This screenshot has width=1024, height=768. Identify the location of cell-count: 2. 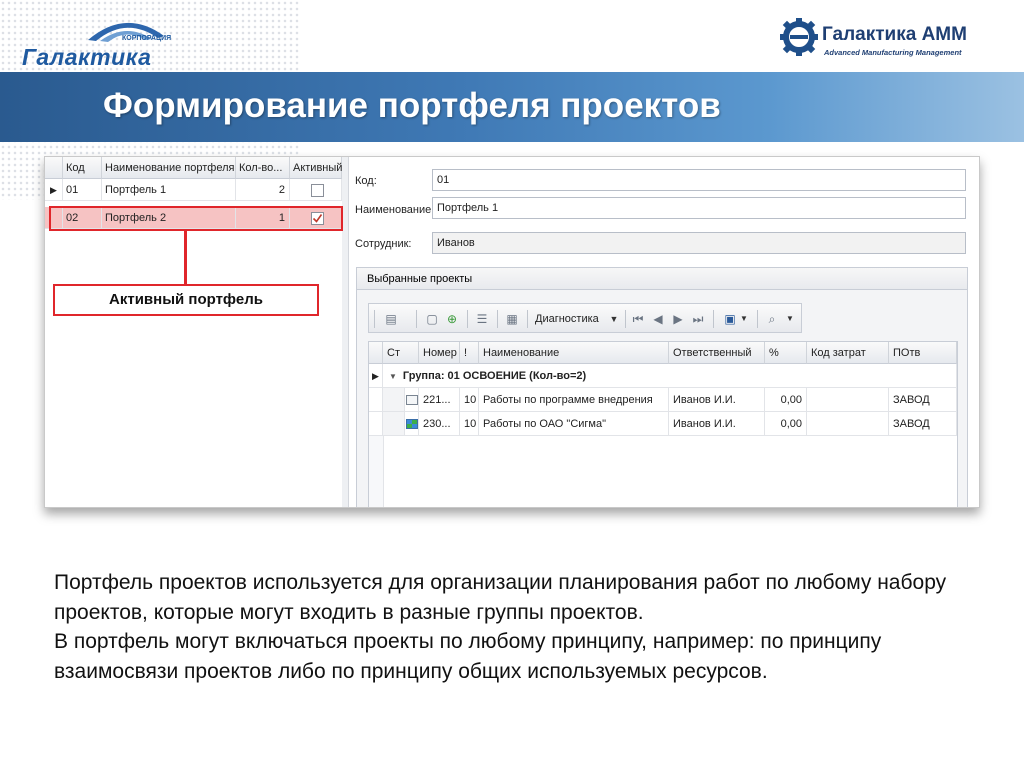
(263, 190).